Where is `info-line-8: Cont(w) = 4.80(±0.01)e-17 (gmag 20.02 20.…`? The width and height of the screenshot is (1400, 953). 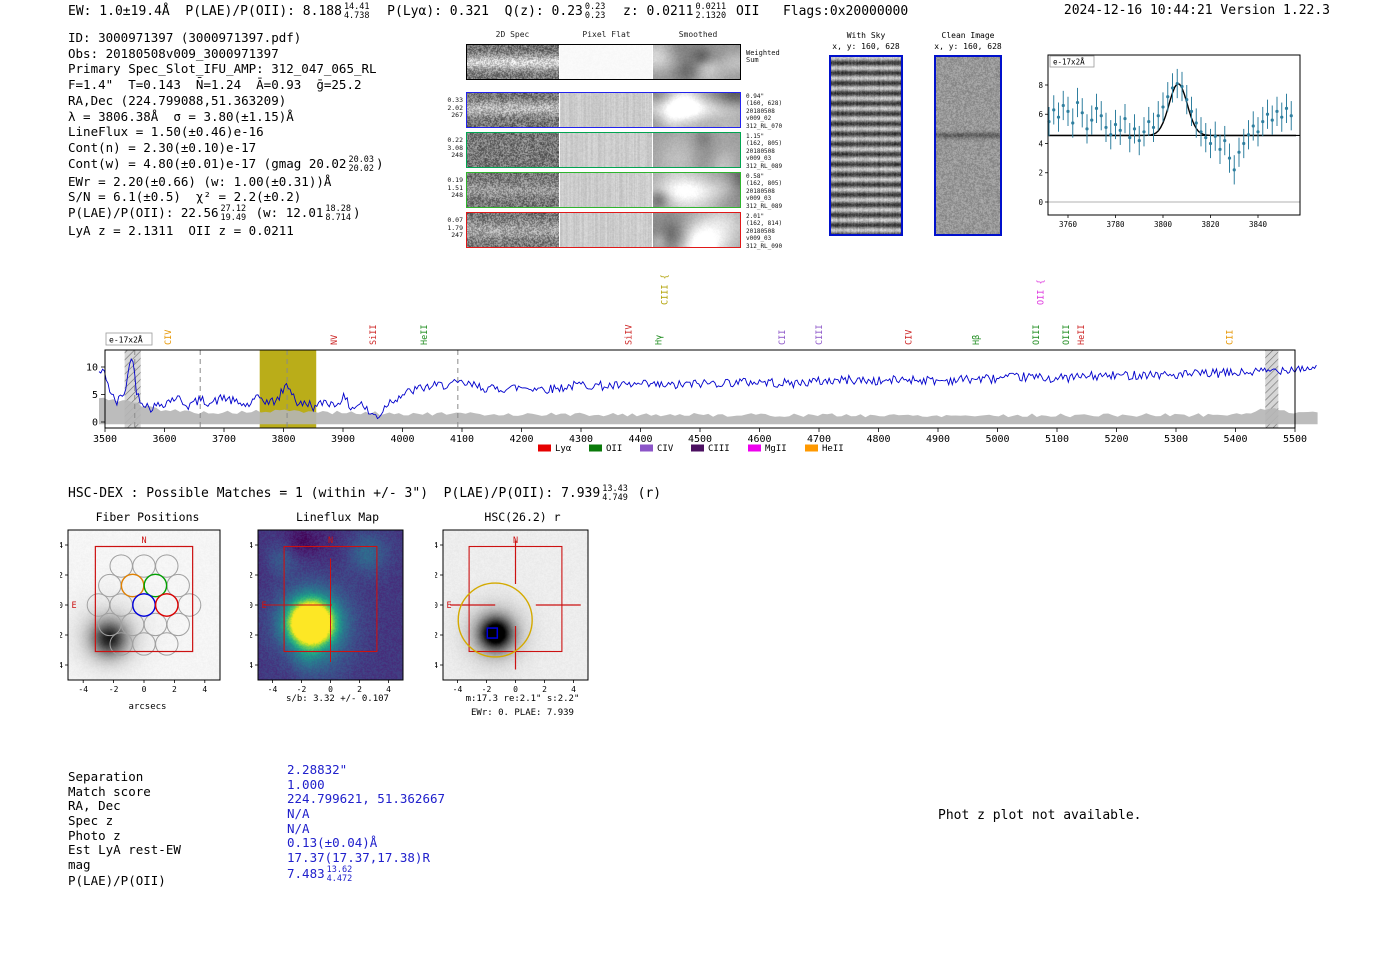
info-line-8: Cont(w) = 4.80(±0.01)e-17 (gmag 20.02 20.… is located at coordinates (226, 164).